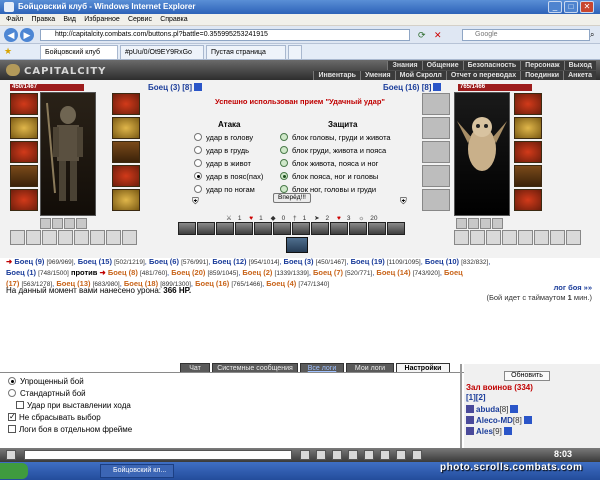  Describe the element at coordinates (528, 104) in the screenshot. I see `ring-slot` at that location.